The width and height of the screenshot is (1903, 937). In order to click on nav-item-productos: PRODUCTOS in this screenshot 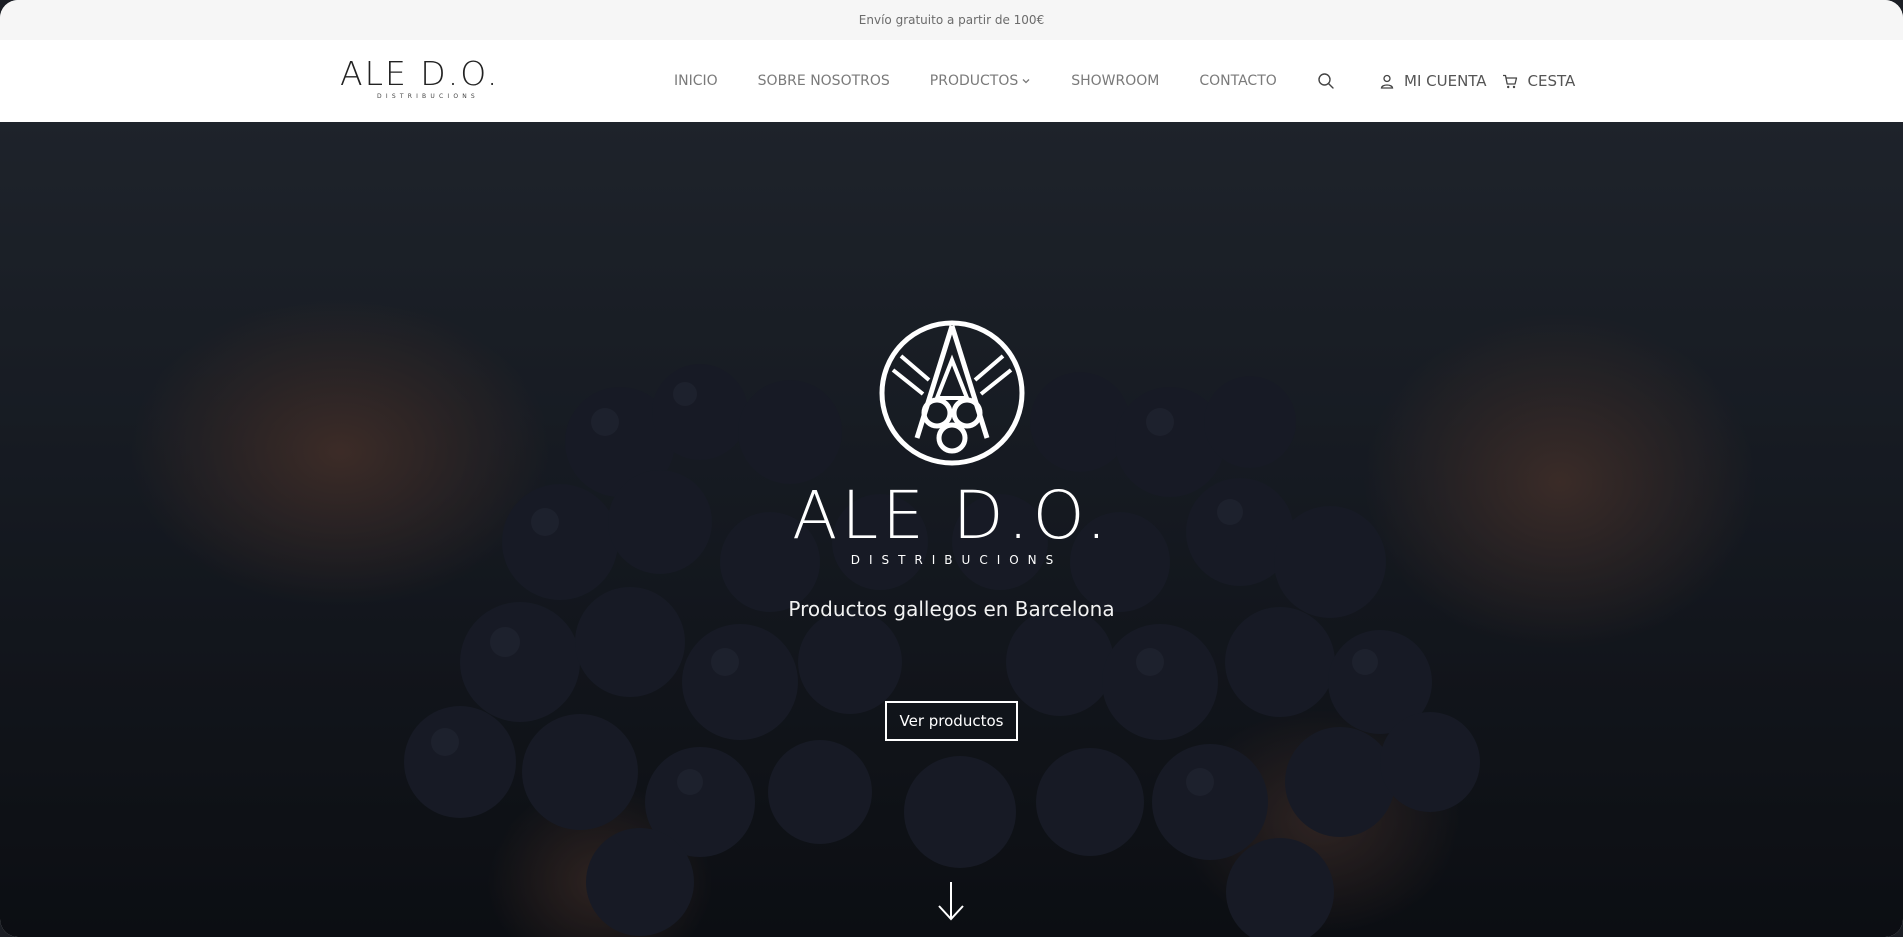, I will do `click(980, 81)`.